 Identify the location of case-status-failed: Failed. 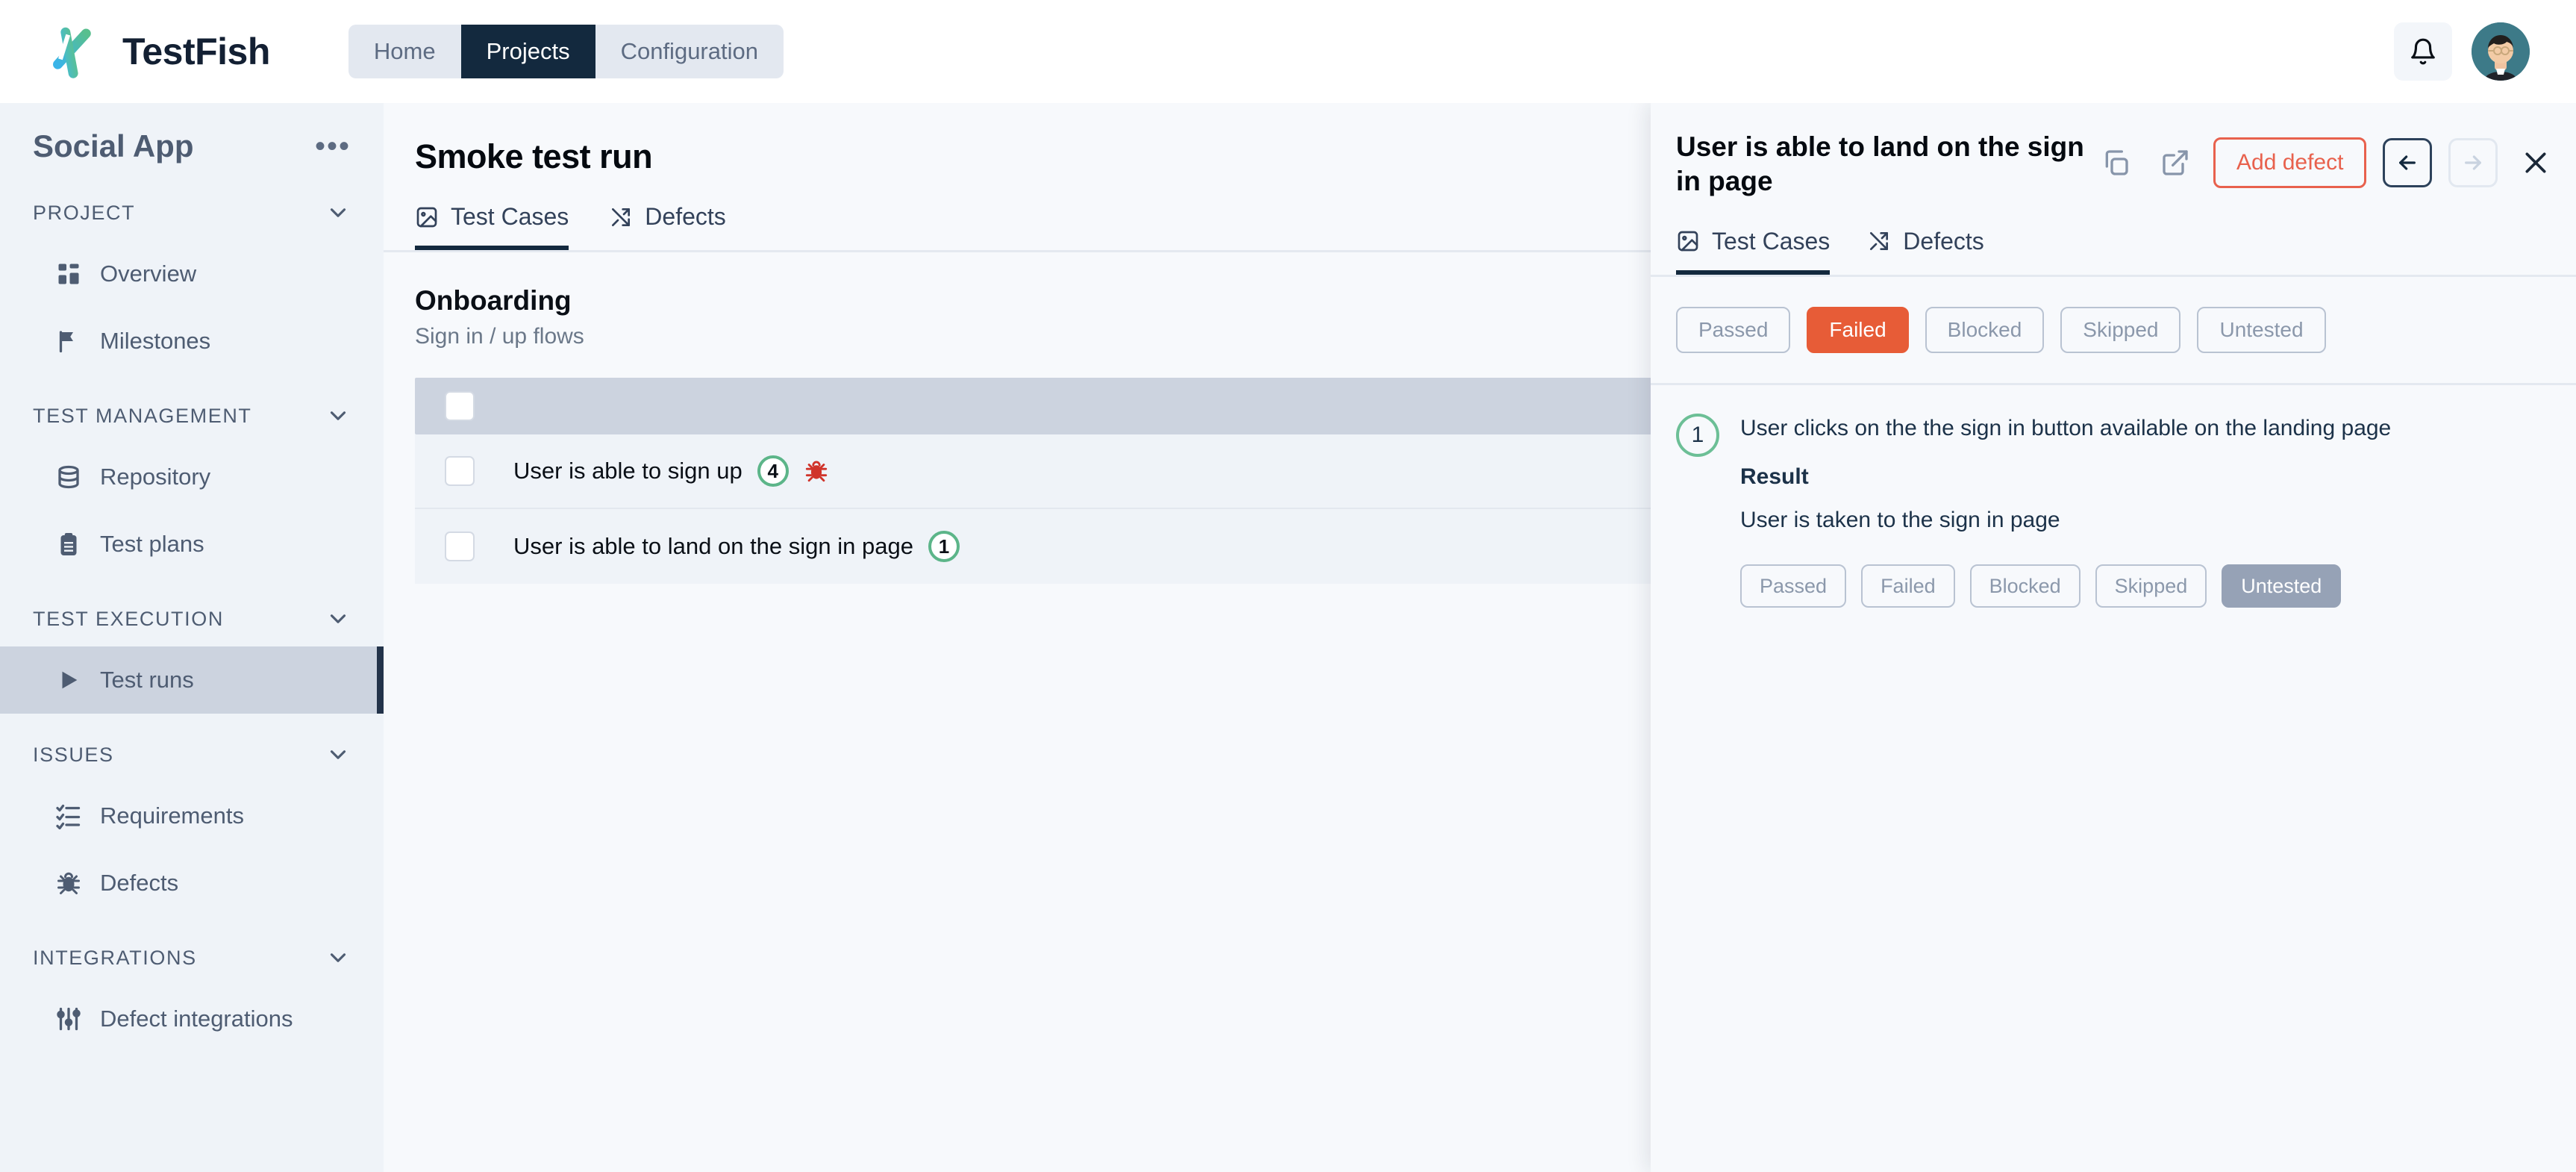
(1858, 329).